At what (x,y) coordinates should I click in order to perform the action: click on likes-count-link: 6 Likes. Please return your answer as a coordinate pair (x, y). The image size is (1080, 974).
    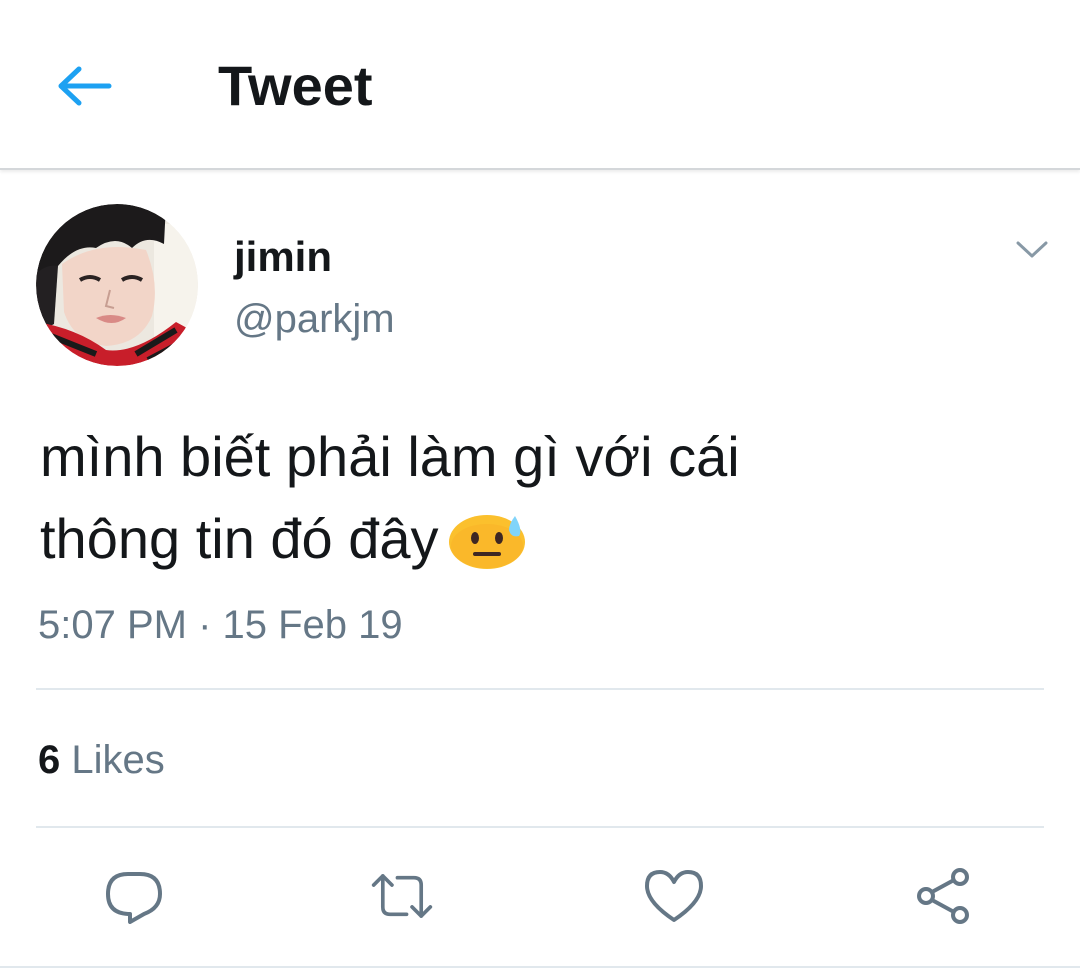
    Looking at the image, I should click on (101, 760).